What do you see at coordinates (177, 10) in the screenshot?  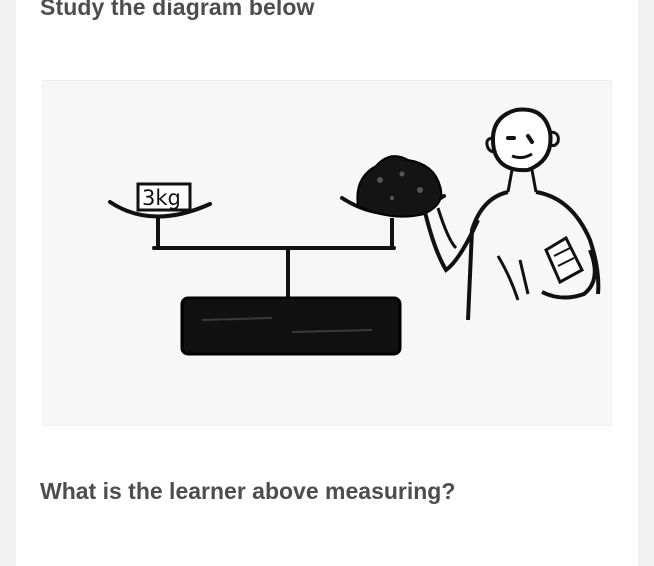 I see `instruction-heading: Study the diagram below` at bounding box center [177, 10].